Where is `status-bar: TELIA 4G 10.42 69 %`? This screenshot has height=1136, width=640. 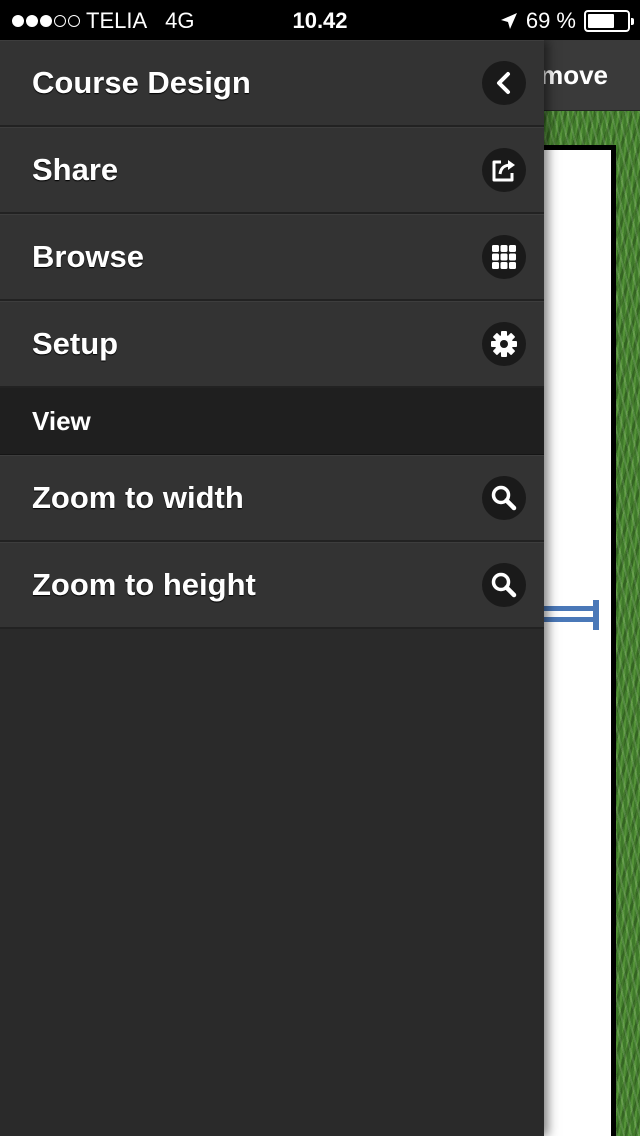
status-bar: TELIA 4G 10.42 69 % is located at coordinates (320, 20).